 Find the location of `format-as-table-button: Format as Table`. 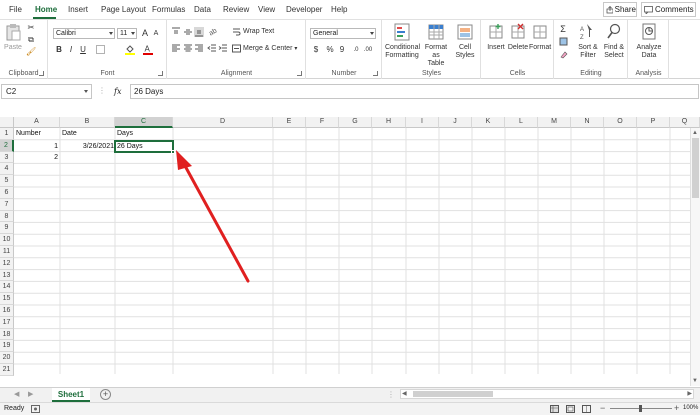

format-as-table-button: Format as Table is located at coordinates (436, 45).